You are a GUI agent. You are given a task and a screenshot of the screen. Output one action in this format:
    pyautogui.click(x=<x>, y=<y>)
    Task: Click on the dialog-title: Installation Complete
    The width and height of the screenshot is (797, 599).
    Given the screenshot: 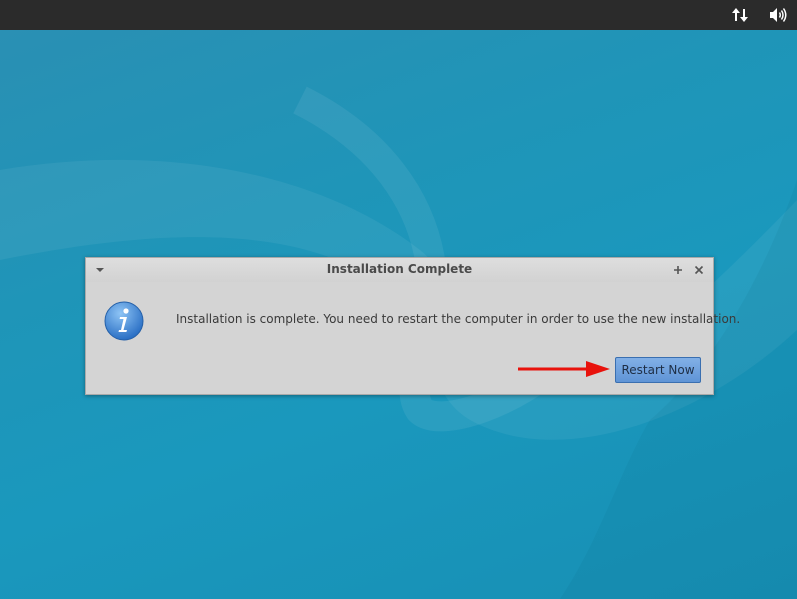 What is the action you would take?
    pyautogui.click(x=399, y=269)
    